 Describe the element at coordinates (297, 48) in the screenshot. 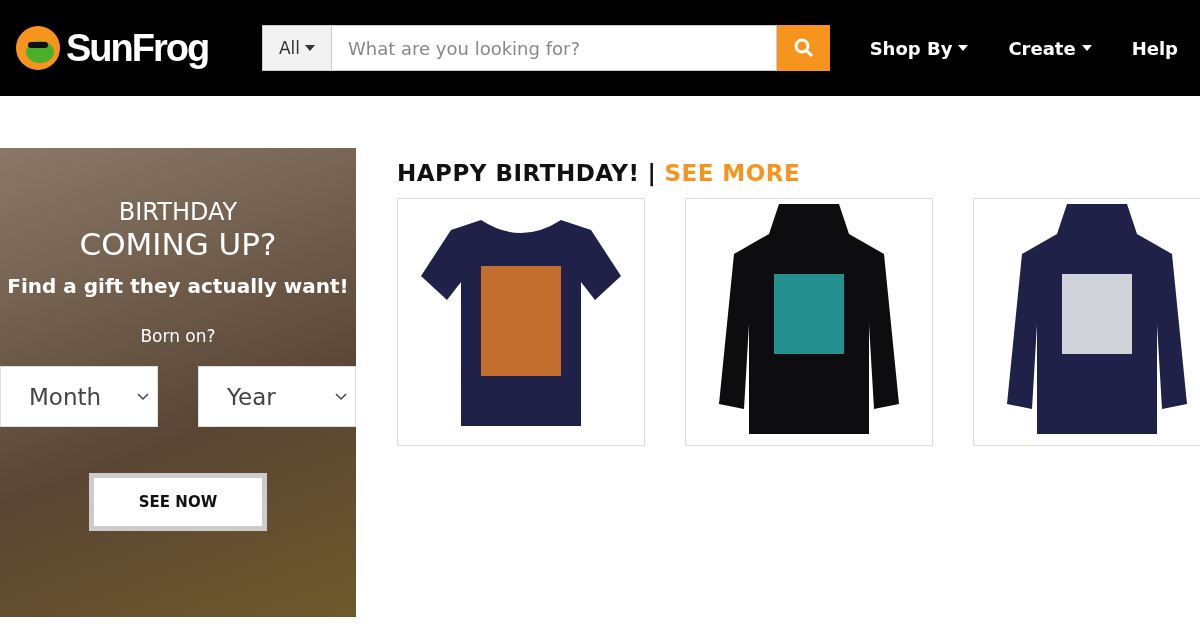

I see `category-dropdown: All` at that location.